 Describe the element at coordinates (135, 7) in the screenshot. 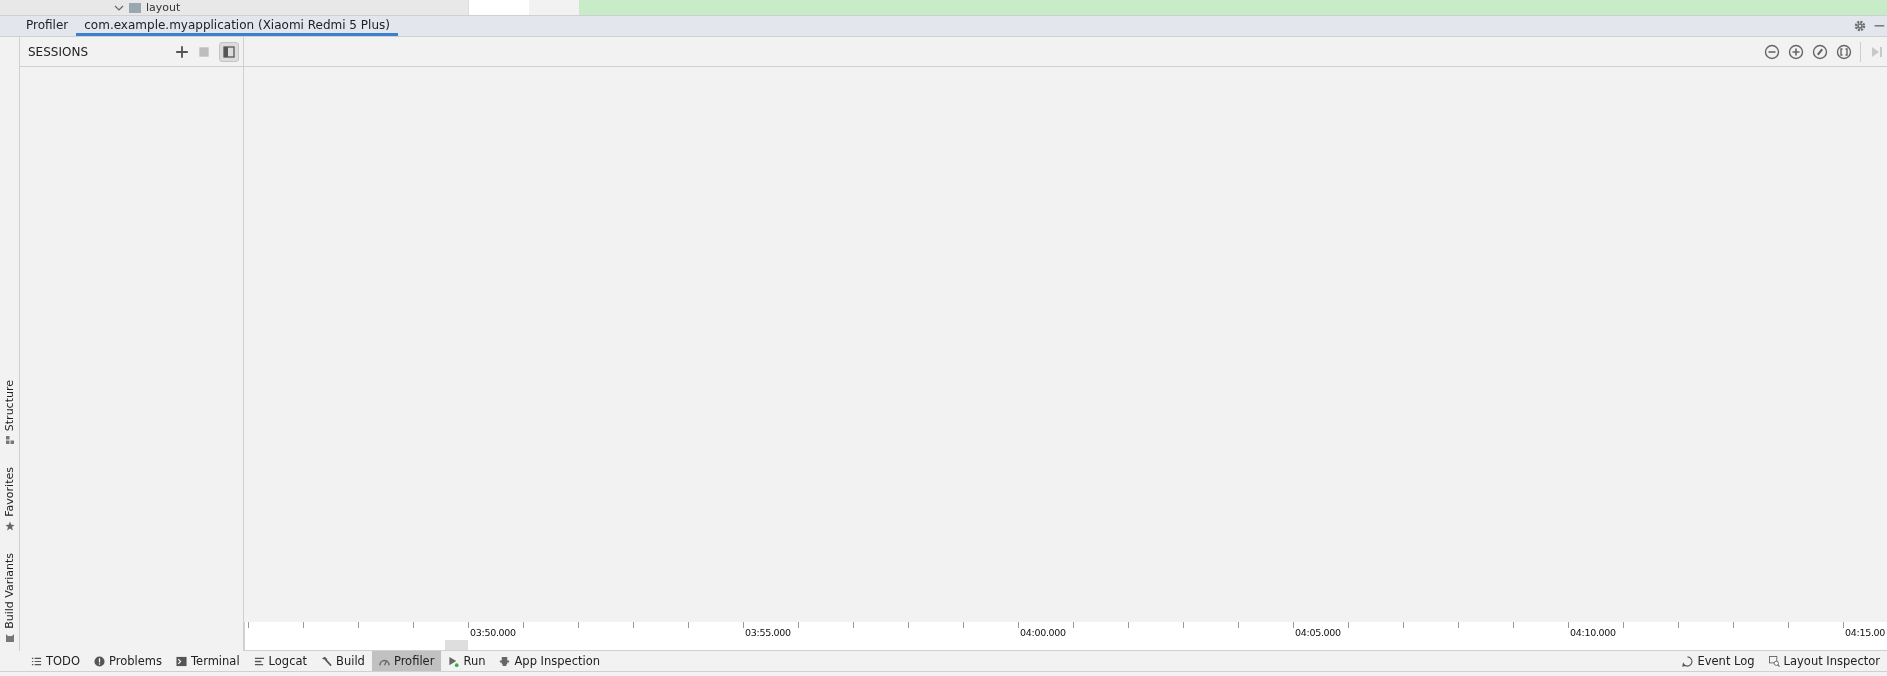

I see `folder-icon` at that location.